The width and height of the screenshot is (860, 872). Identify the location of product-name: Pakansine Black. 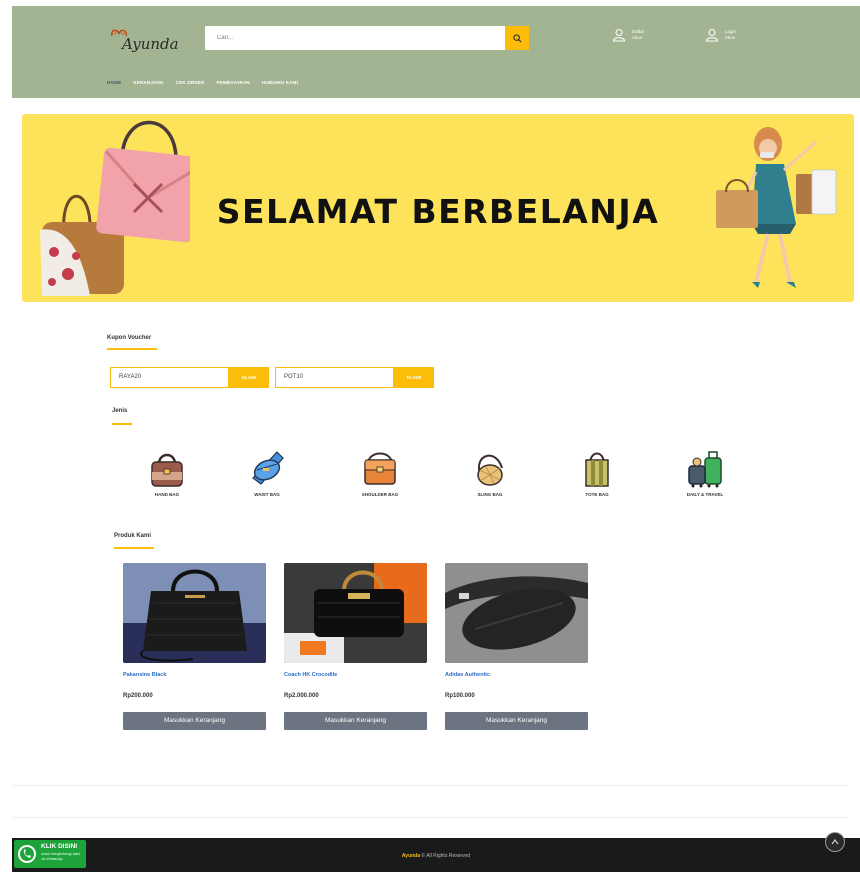
(194, 675).